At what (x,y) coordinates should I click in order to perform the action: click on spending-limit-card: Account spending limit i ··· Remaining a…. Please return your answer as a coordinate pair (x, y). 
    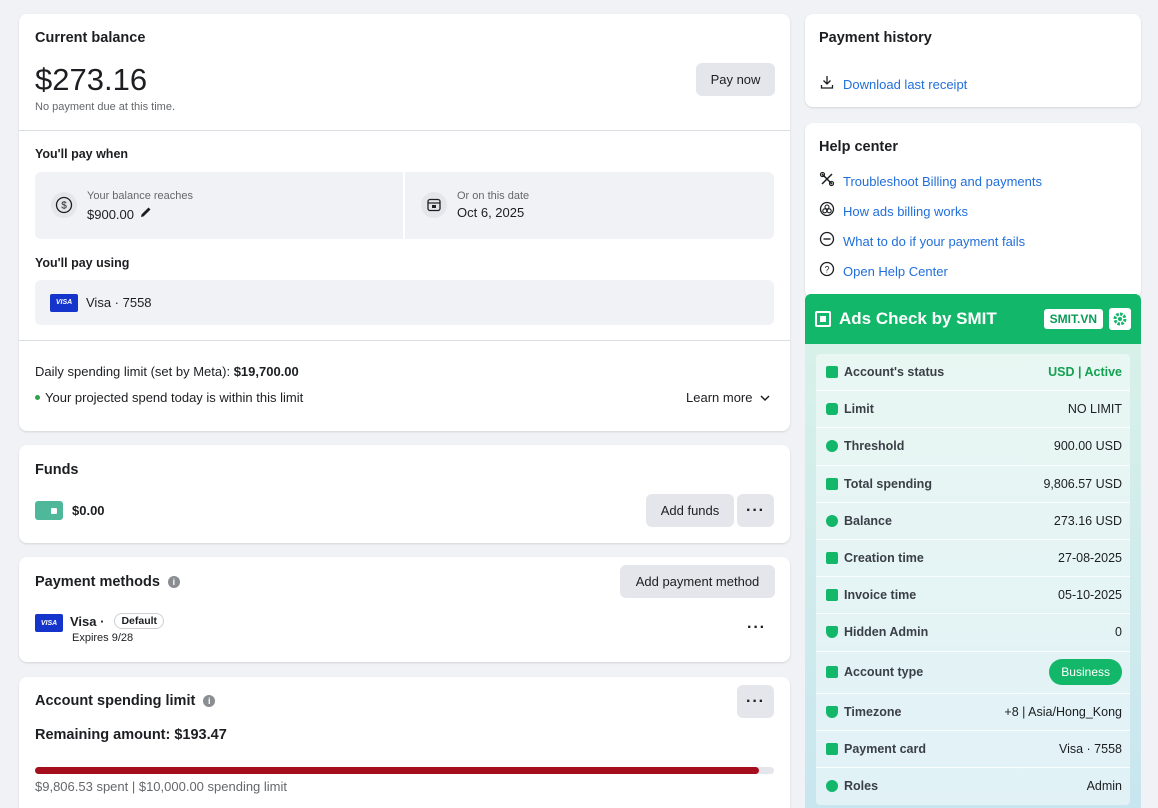
    Looking at the image, I should click on (404, 742).